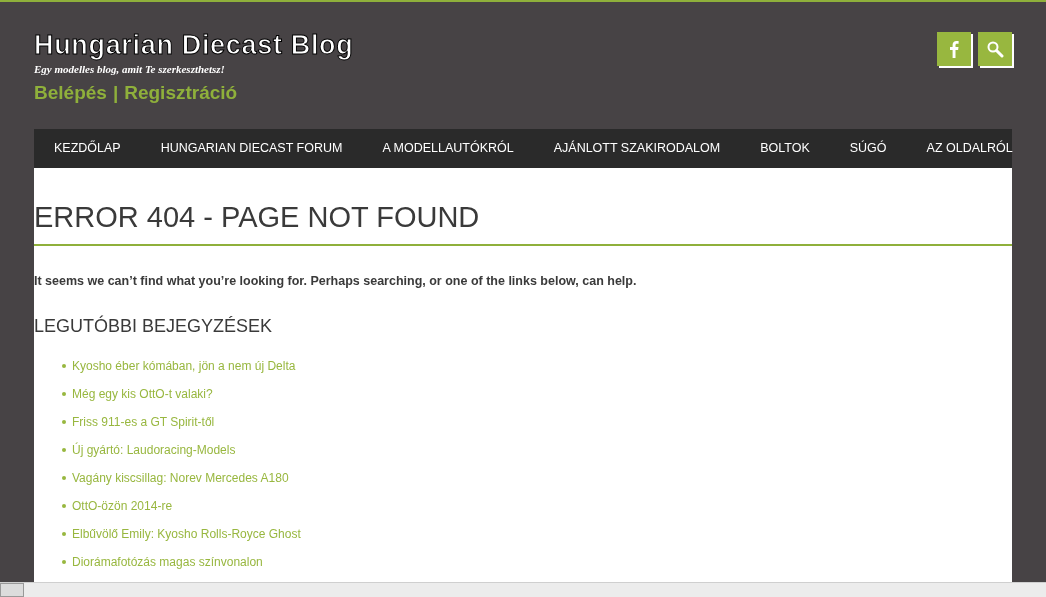 This screenshot has height=597, width=1046. I want to click on search-button, so click(995, 49).